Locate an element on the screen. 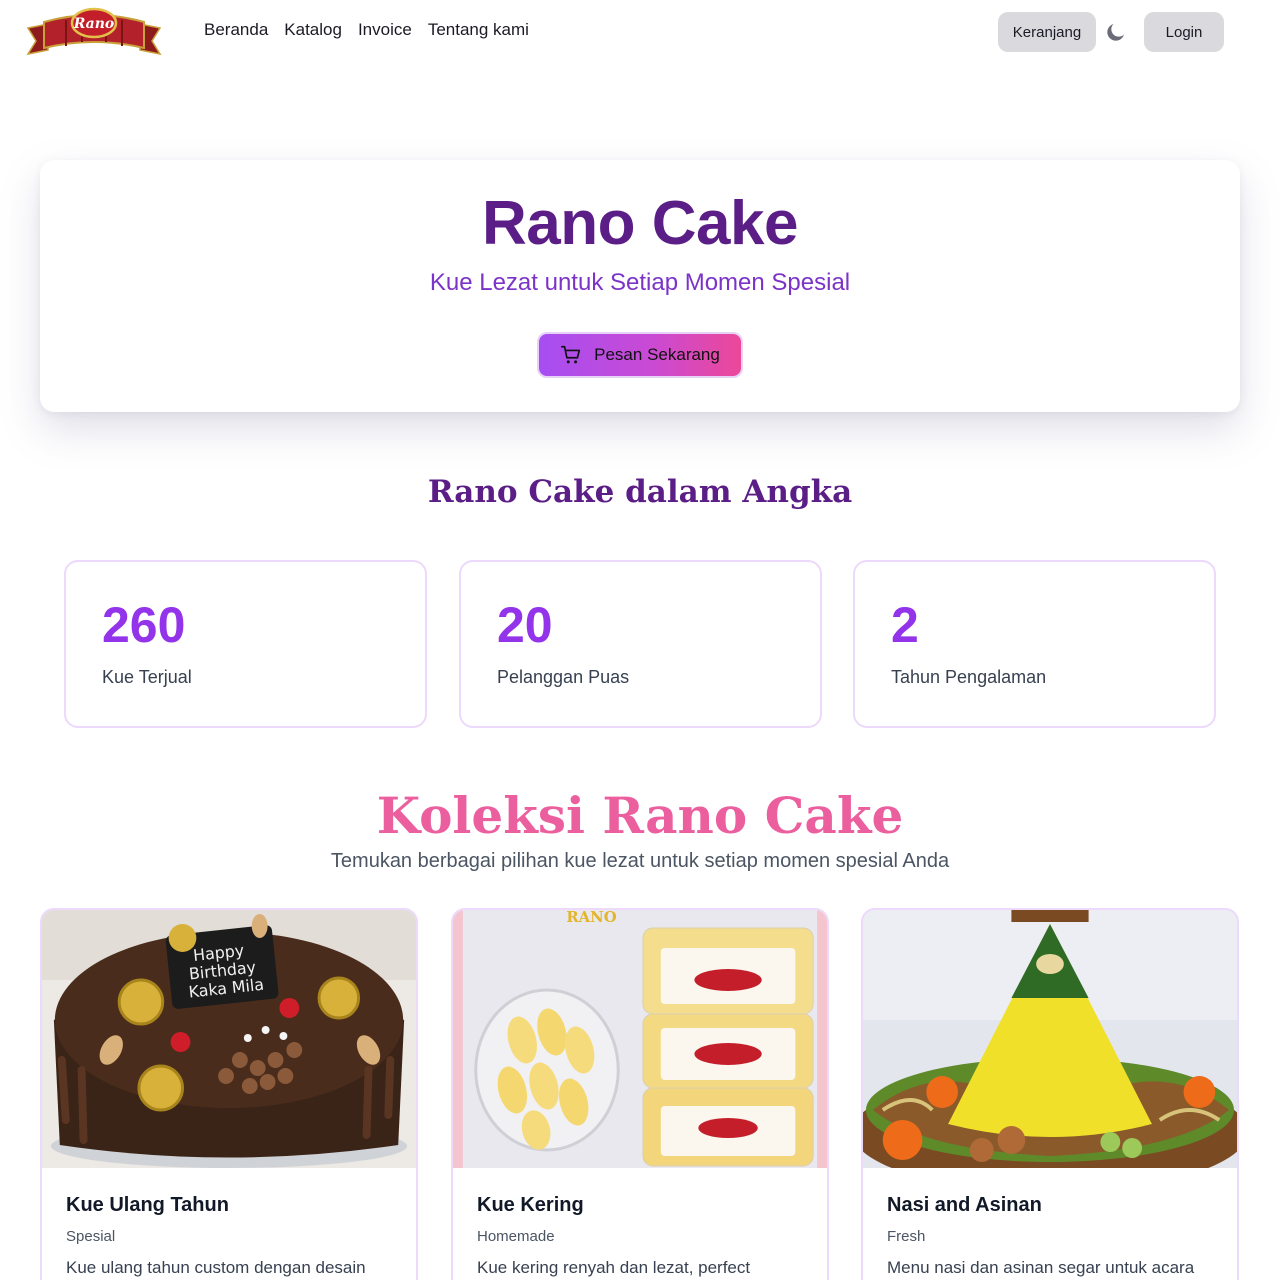 The image size is (1280, 1280). rano-logo: Rano is located at coordinates (94, 32).